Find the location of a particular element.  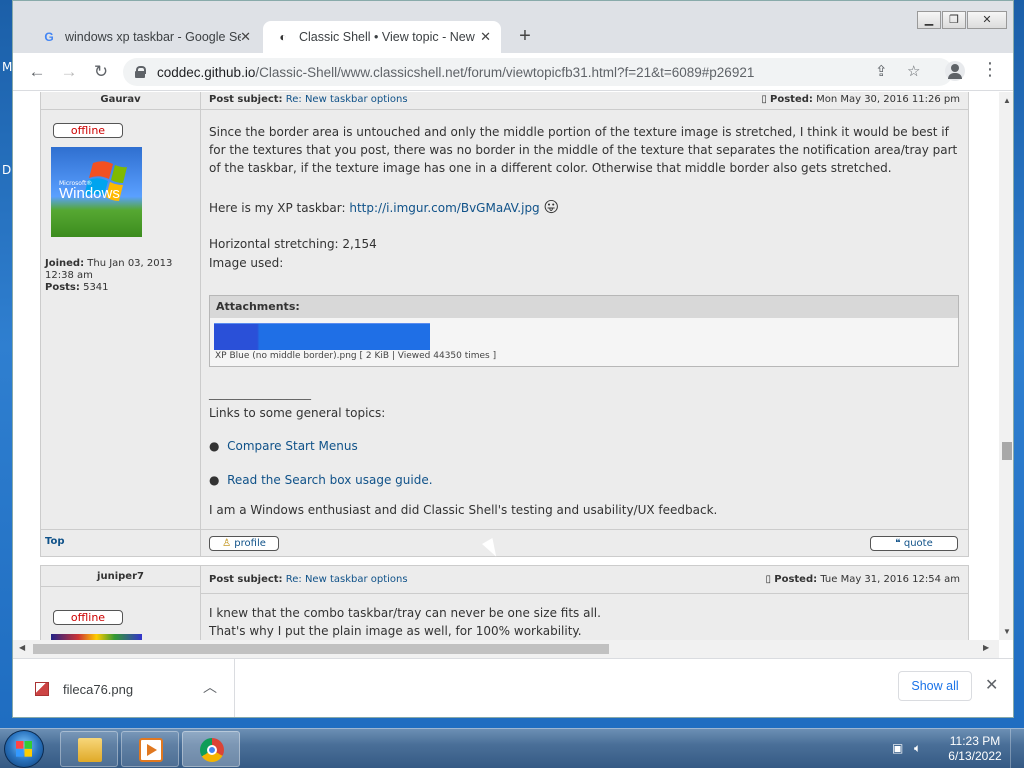

quote-button-label: quote is located at coordinates (918, 543).